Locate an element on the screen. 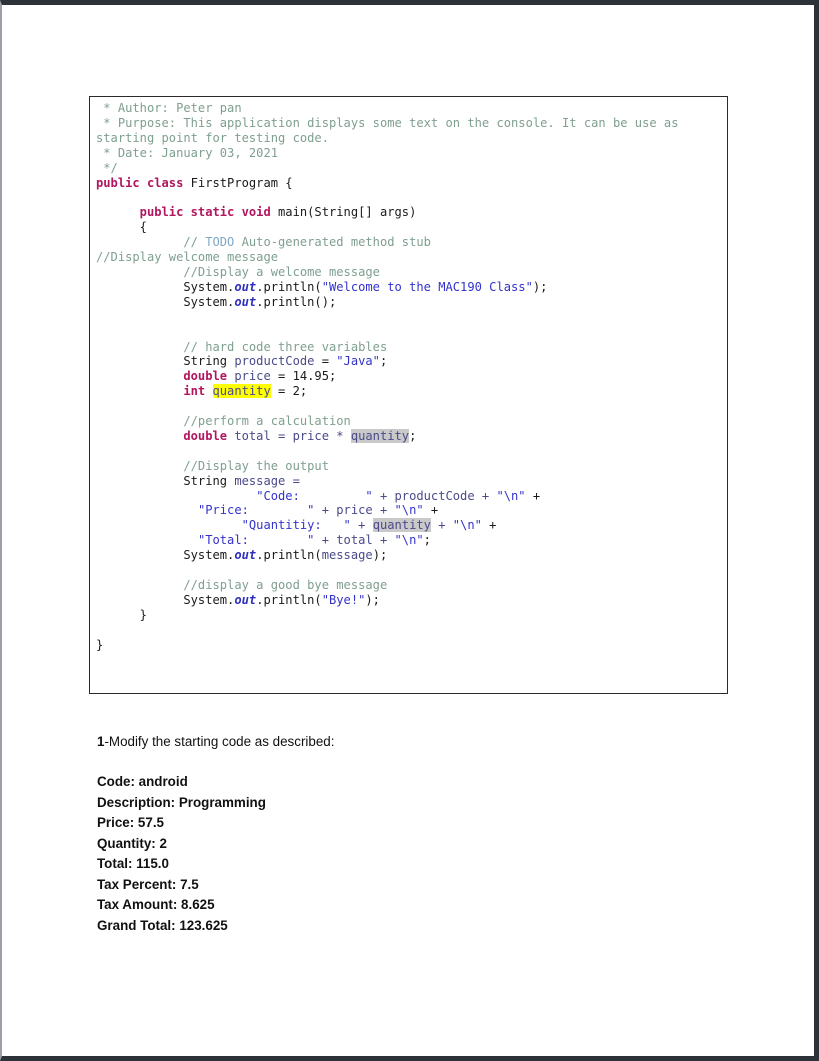 The image size is (819, 1061). brace-close-class: } is located at coordinates (100, 644).